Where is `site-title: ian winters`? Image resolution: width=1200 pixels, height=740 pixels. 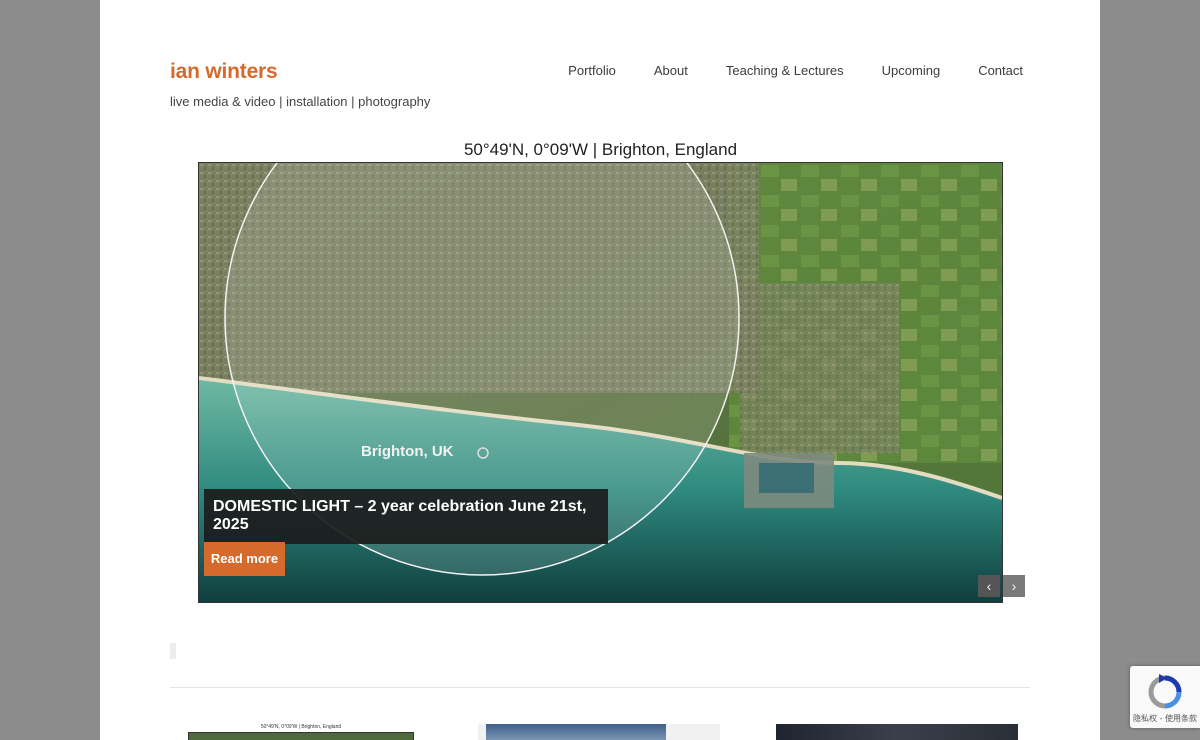
site-title: ian winters is located at coordinates (224, 72).